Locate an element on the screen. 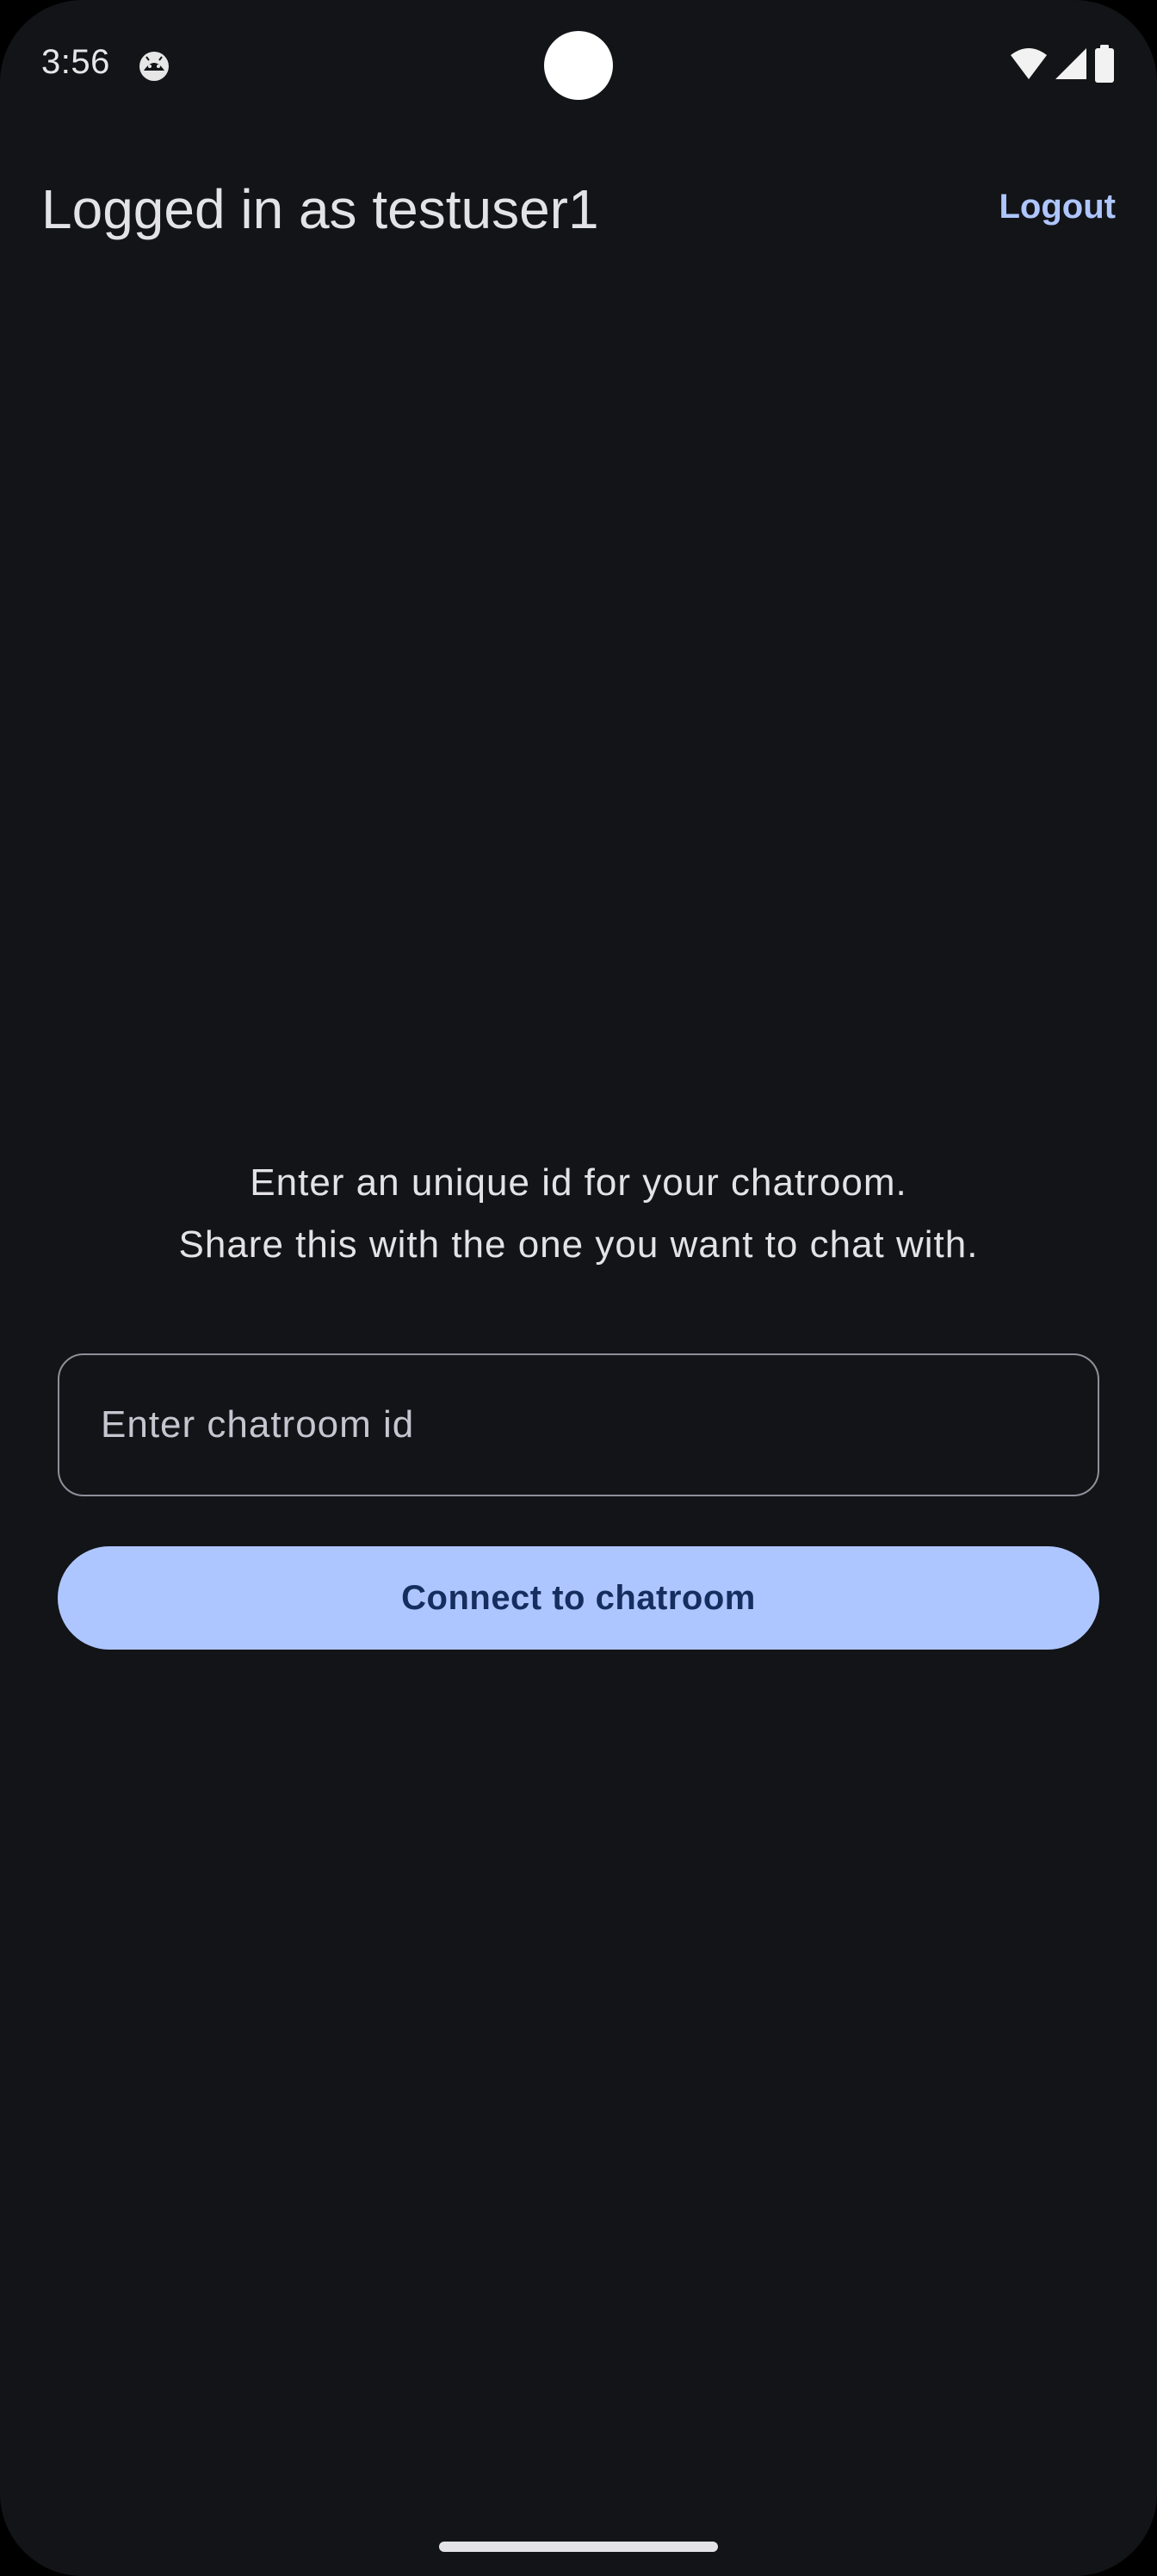 This screenshot has width=1157, height=2576. logout-button: Logout is located at coordinates (1058, 207).